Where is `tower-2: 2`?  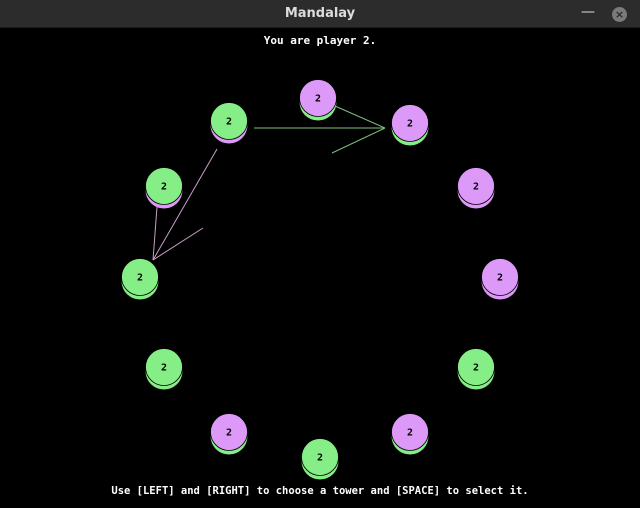 tower-2: 2 is located at coordinates (476, 188).